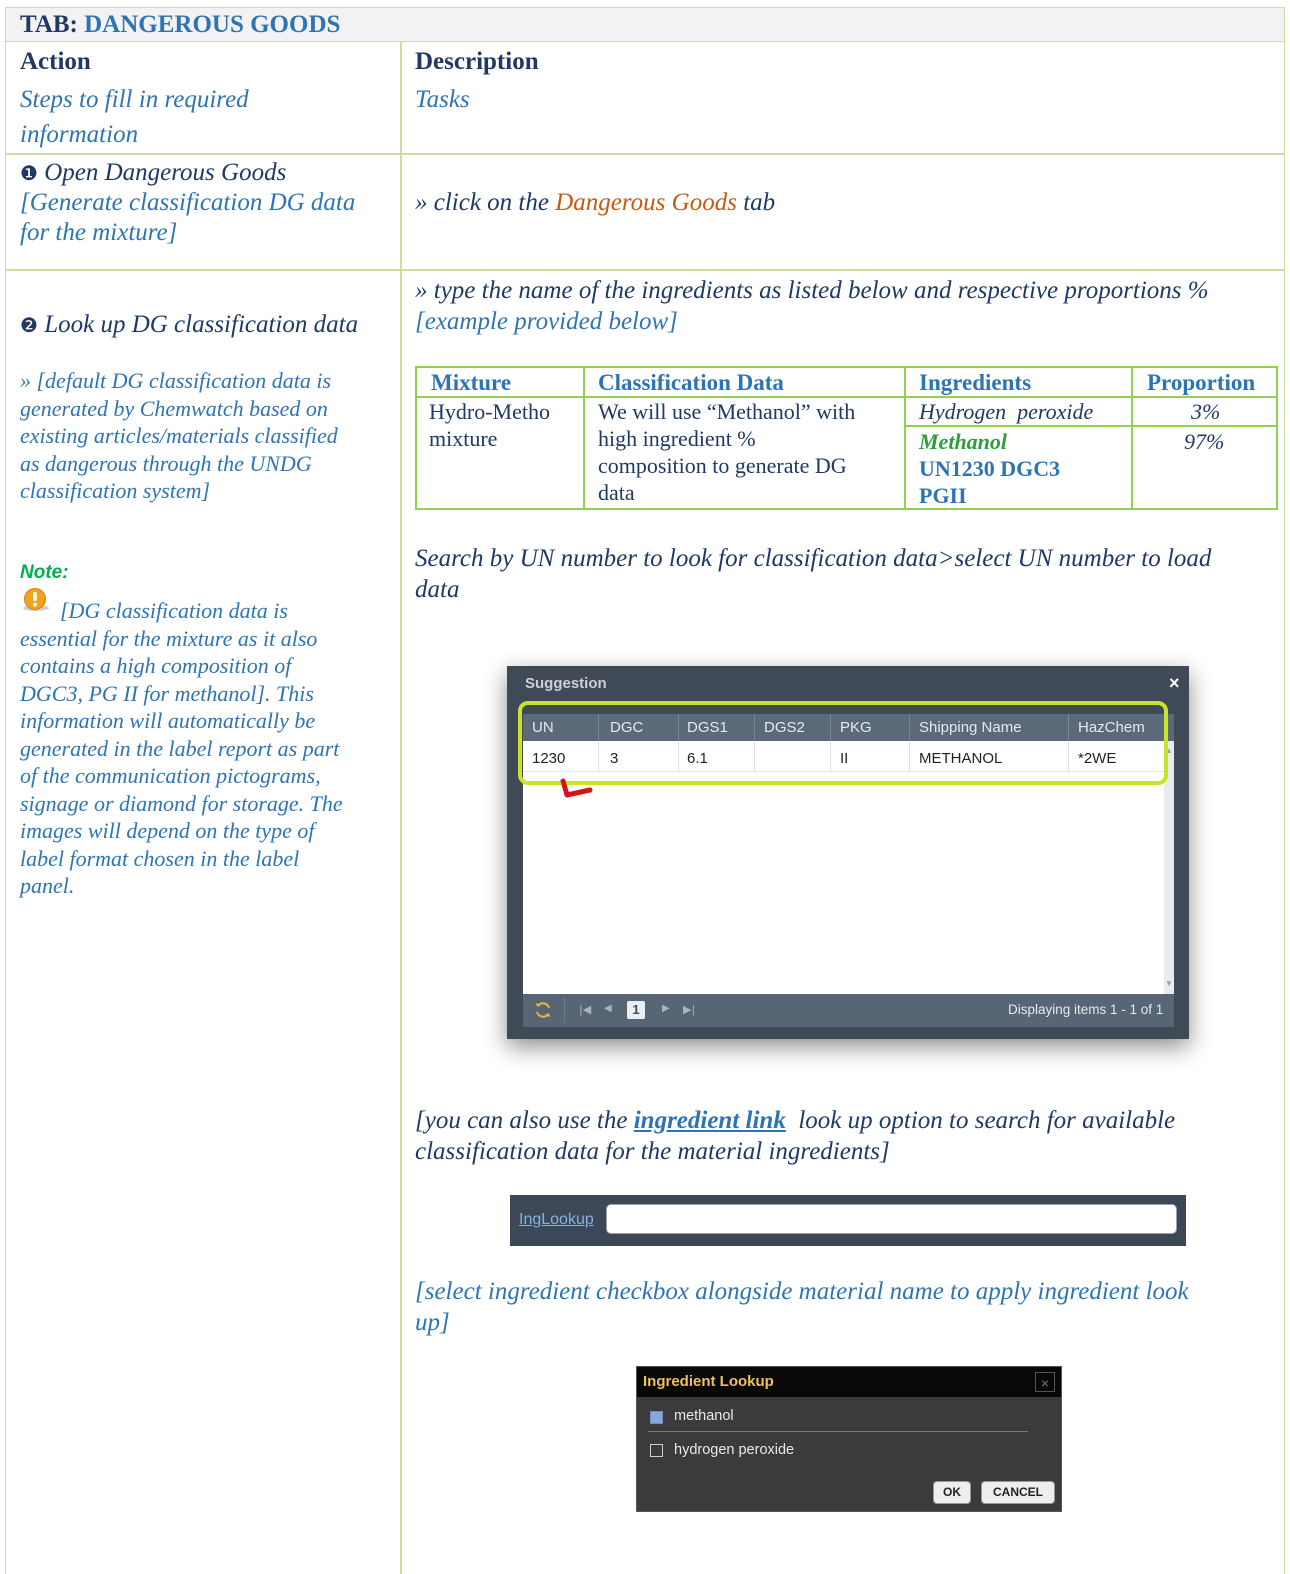  What do you see at coordinates (1086, 1009) in the screenshot?
I see `pagination-status: Displaying items 1 - 1 of 1` at bounding box center [1086, 1009].